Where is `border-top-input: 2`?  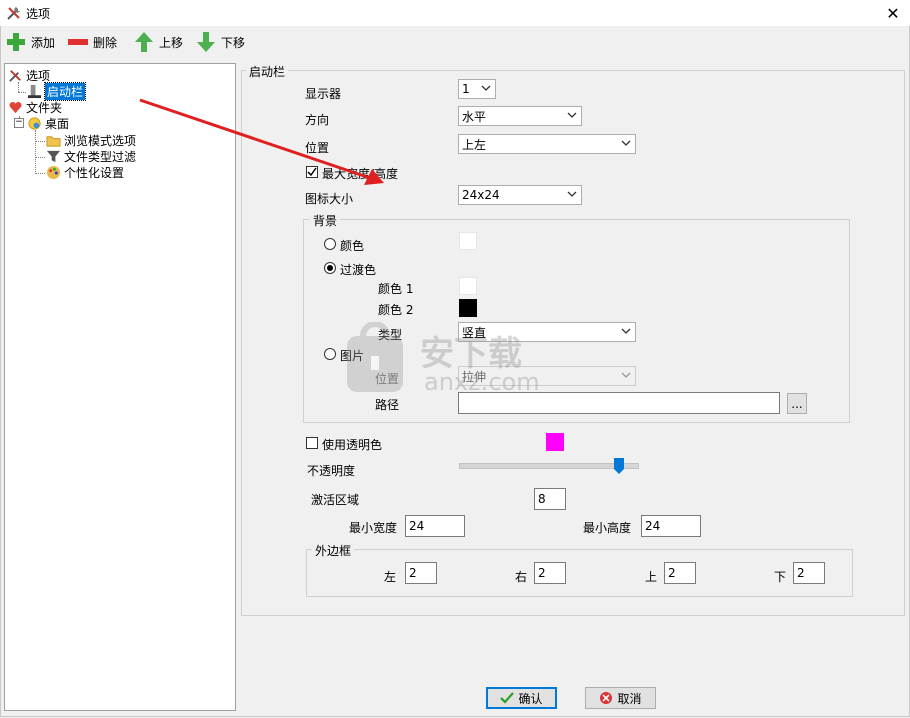 border-top-input: 2 is located at coordinates (680, 573).